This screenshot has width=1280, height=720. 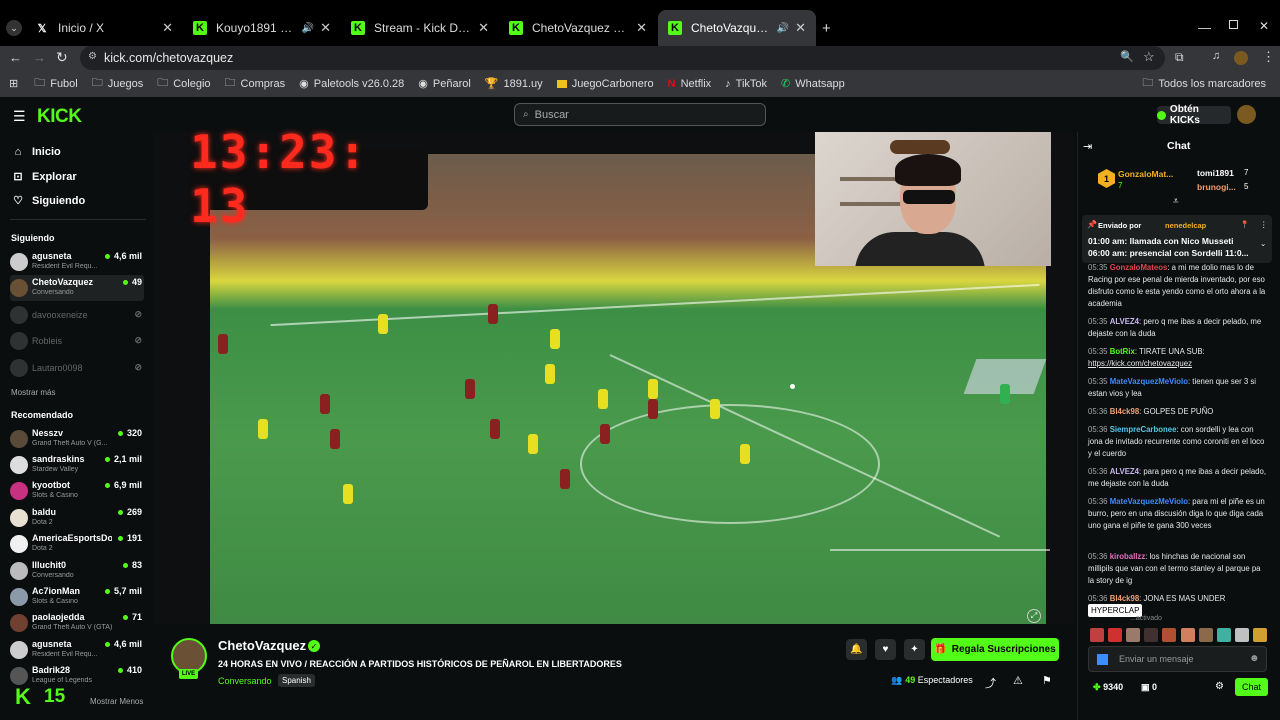 I want to click on bookmark-penarol: ◉ Peñarol, so click(x=444, y=84).